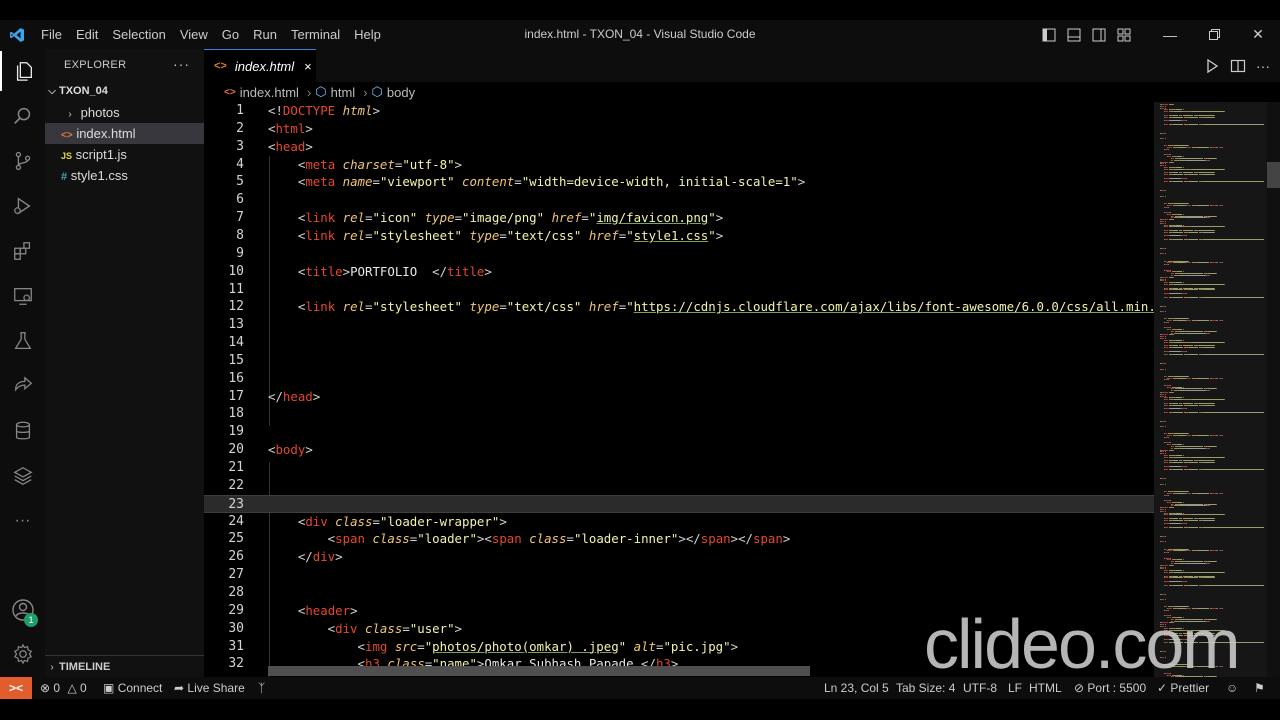 The width and height of the screenshot is (1280, 720). Describe the element at coordinates (124, 133) in the screenshot. I see `tree-item-index-html: <> index.html` at that location.